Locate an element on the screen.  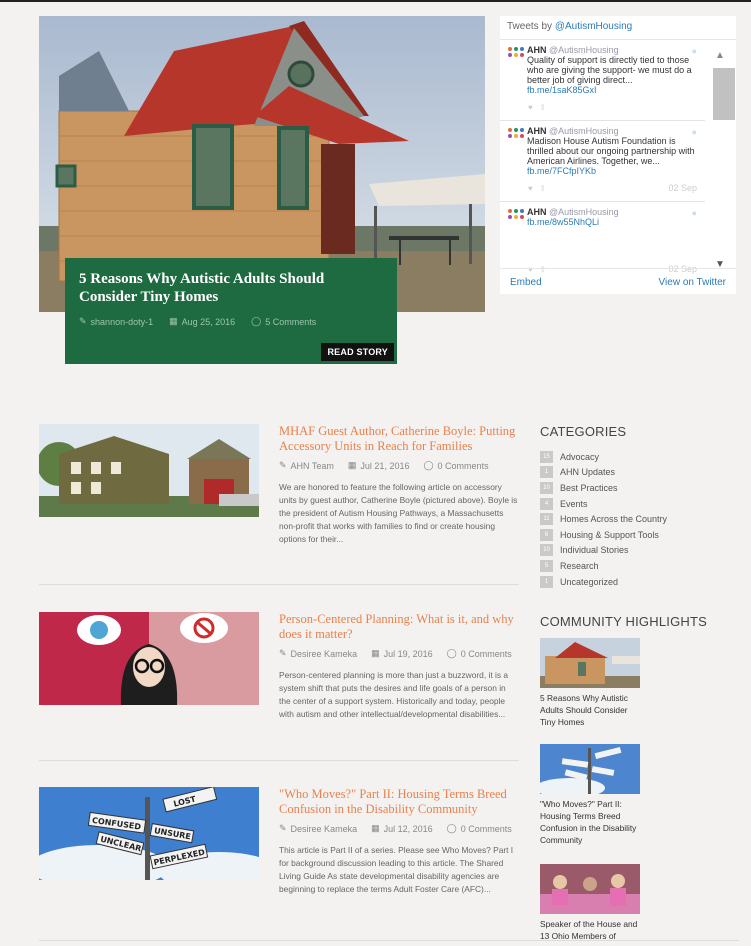
tweet-scrollbar: ▲ ▼ is located at coordinates (720, 159).